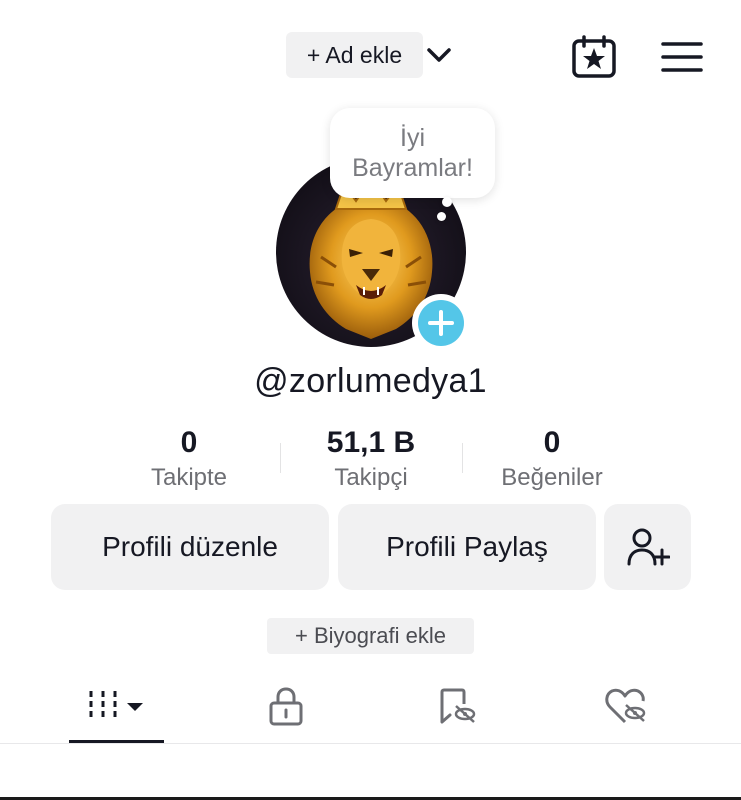 The width and height of the screenshot is (741, 800). I want to click on stat-value: 51,1 B, so click(371, 442).